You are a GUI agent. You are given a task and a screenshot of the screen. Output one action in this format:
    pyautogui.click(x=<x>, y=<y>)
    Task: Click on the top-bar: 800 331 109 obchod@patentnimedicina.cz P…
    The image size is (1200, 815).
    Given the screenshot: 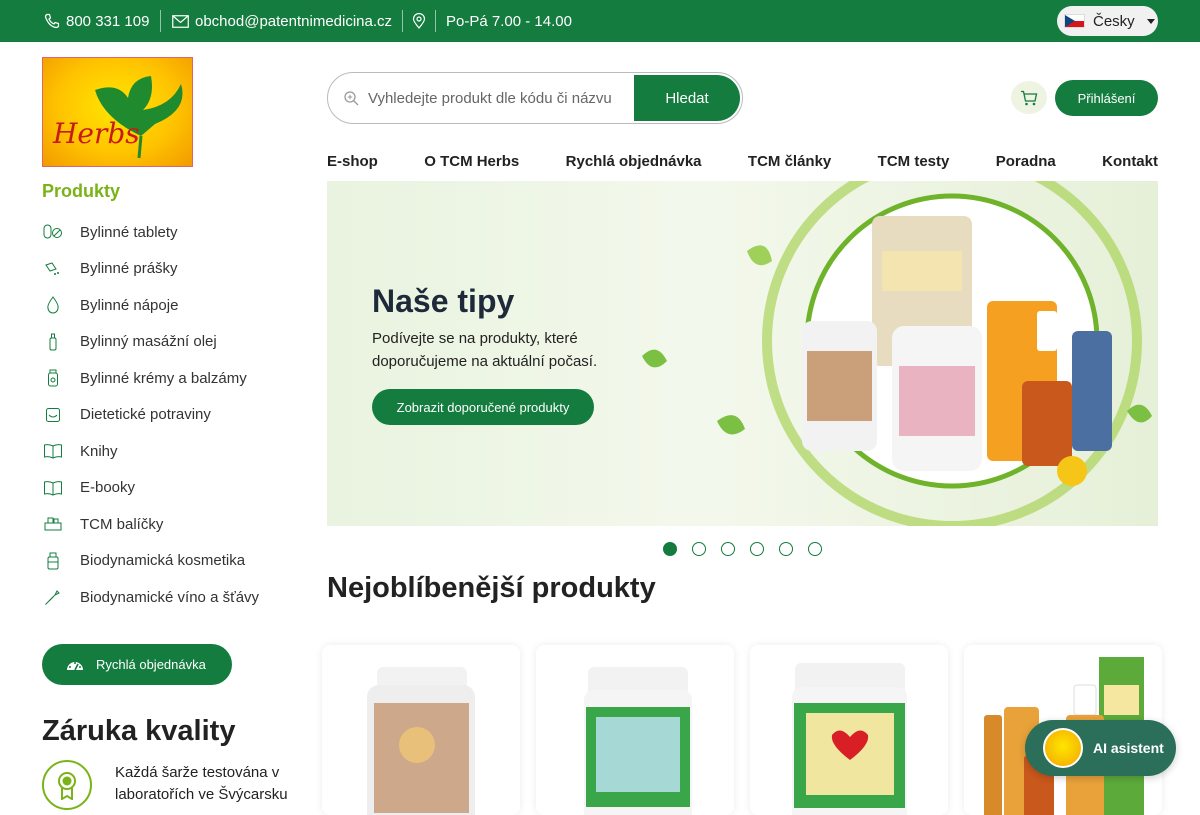 What is the action you would take?
    pyautogui.click(x=600, y=21)
    